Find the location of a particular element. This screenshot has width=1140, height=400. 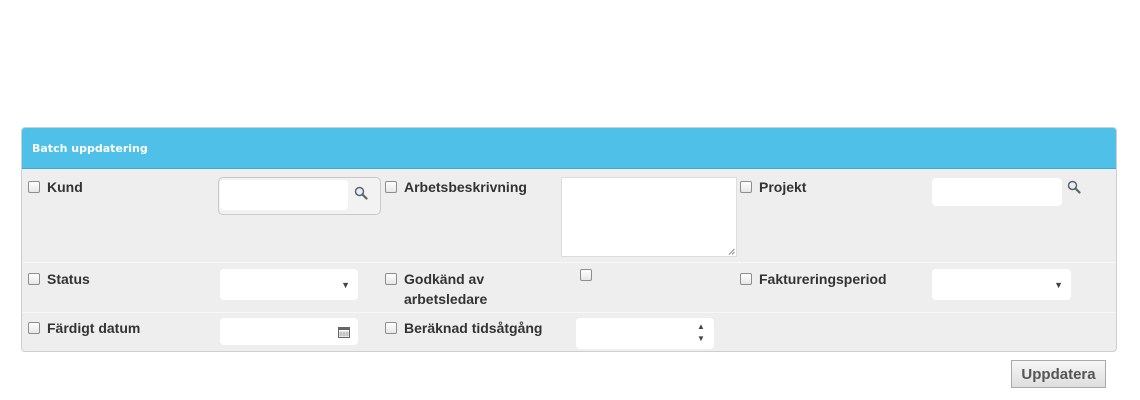

arbetsbeskrivning-textarea-wrap is located at coordinates (649, 217).